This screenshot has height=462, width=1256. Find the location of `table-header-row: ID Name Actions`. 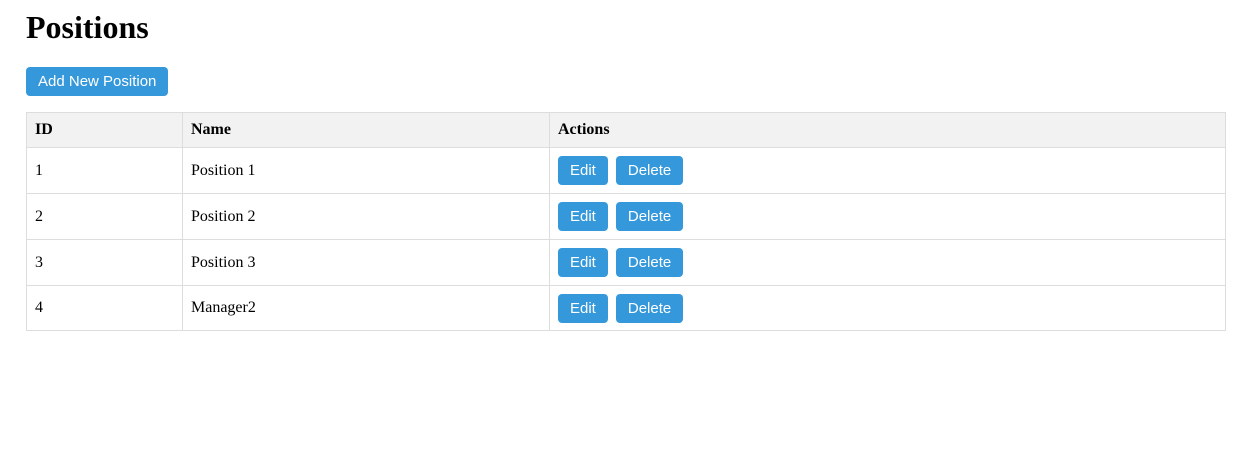

table-header-row: ID Name Actions is located at coordinates (626, 130).